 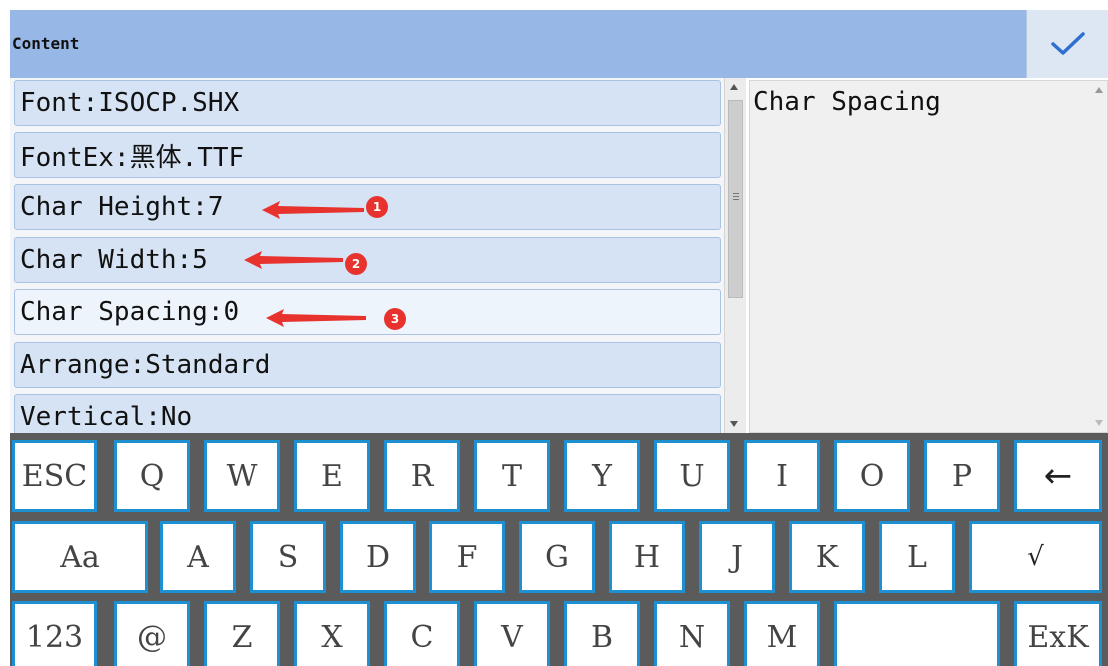 What do you see at coordinates (114, 260) in the screenshot?
I see `property-label: Char Width:5` at bounding box center [114, 260].